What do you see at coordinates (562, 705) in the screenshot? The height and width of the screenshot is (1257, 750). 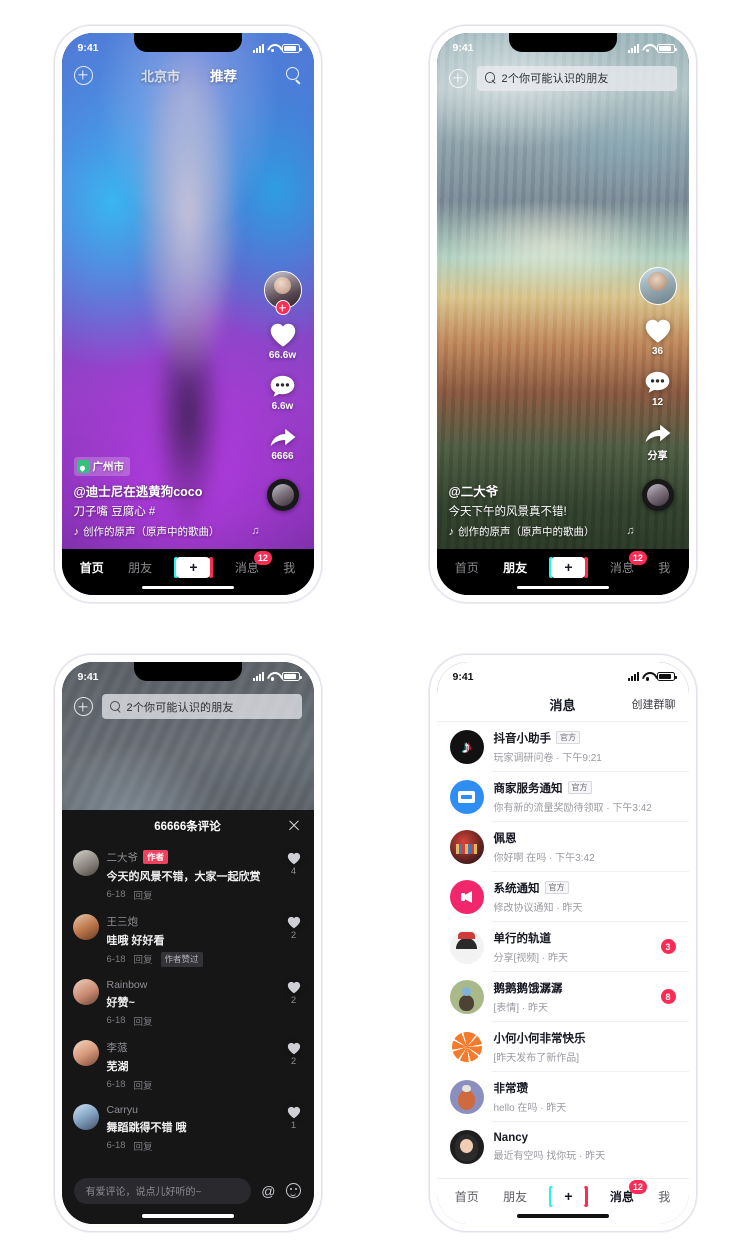 I see `page-title: 消息` at bounding box center [562, 705].